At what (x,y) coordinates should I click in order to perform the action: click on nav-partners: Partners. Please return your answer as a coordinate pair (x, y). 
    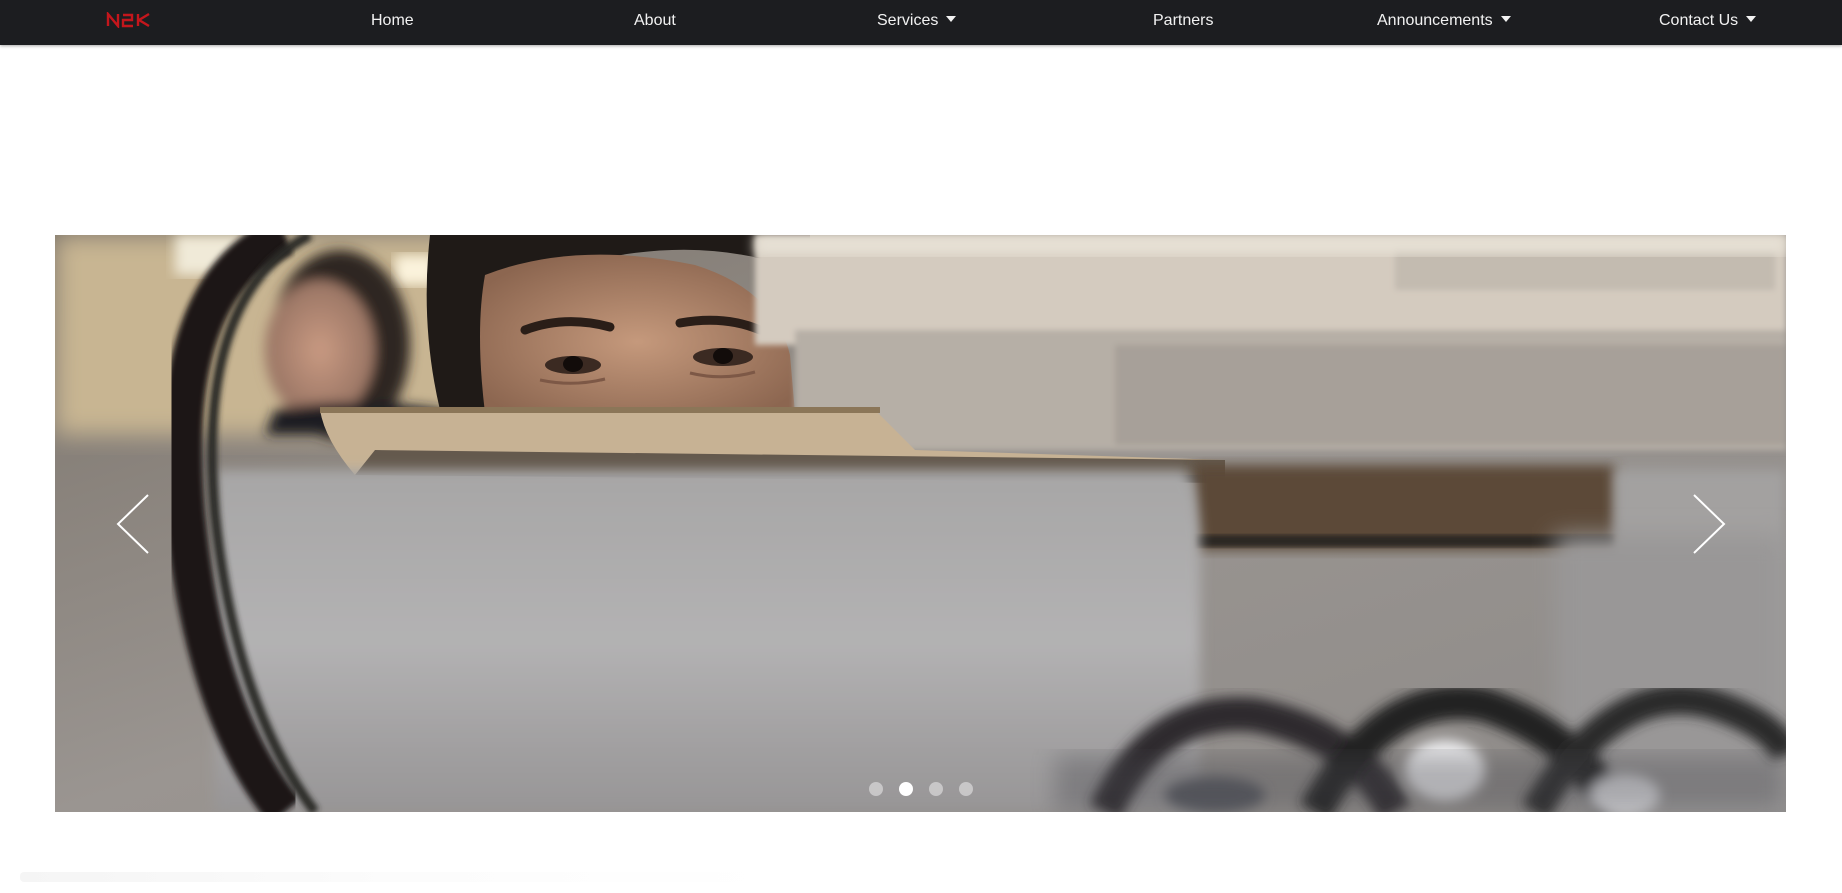
    Looking at the image, I should click on (1183, 20).